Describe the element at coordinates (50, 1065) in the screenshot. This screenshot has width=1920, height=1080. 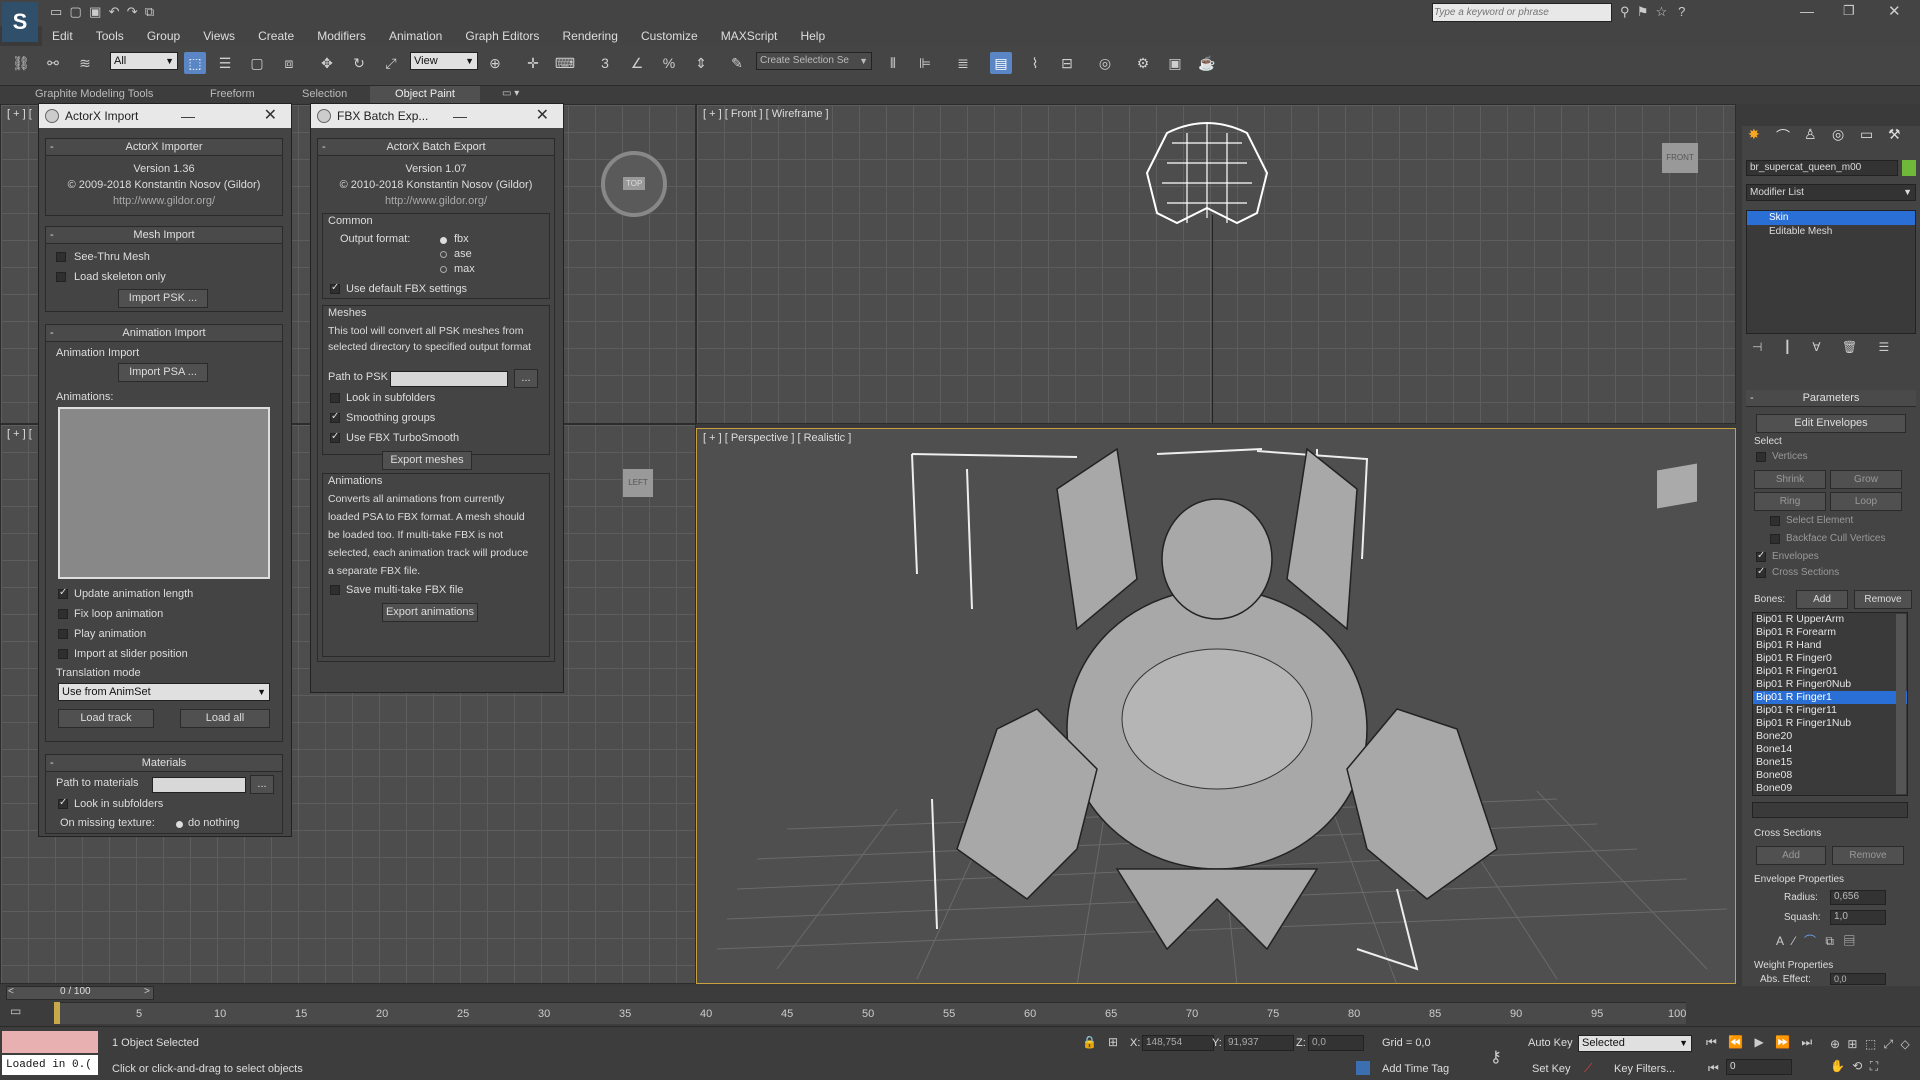
I see `maxscript-output: Loaded in 0.(` at that location.